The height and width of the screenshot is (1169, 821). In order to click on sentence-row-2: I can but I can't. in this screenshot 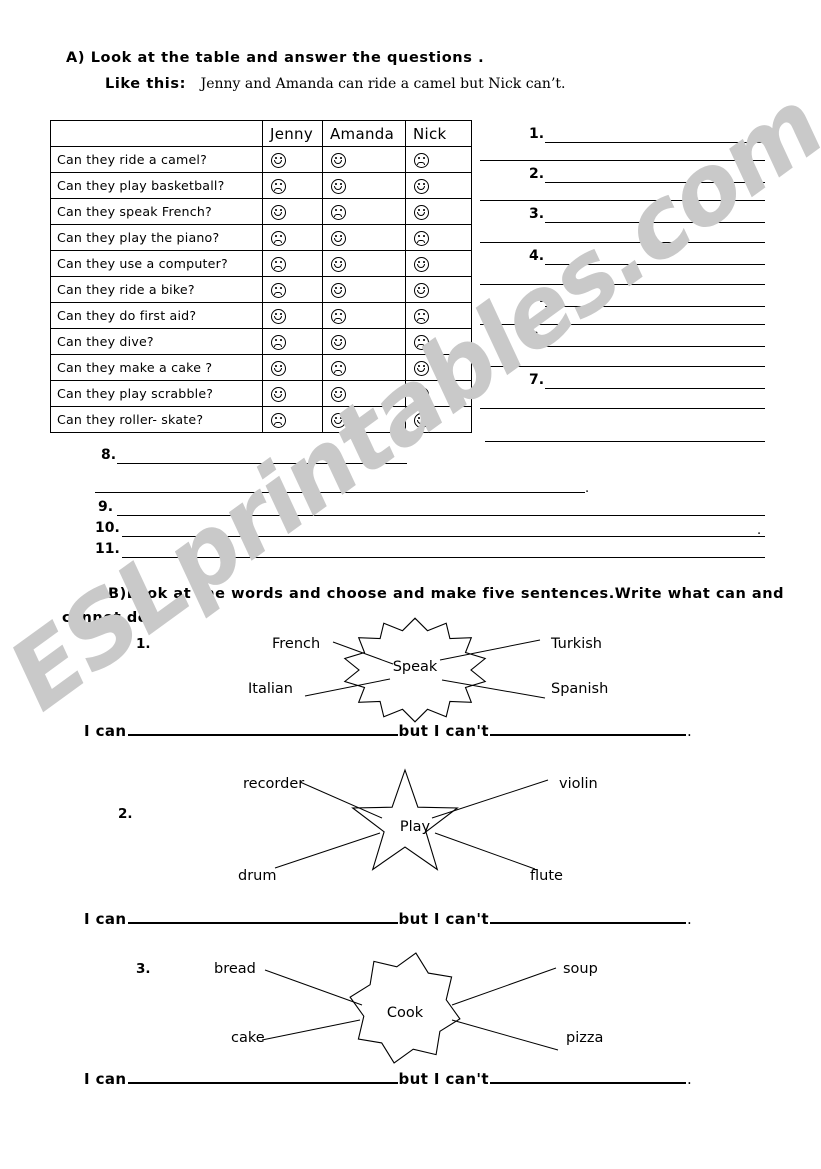, I will do `click(388, 919)`.